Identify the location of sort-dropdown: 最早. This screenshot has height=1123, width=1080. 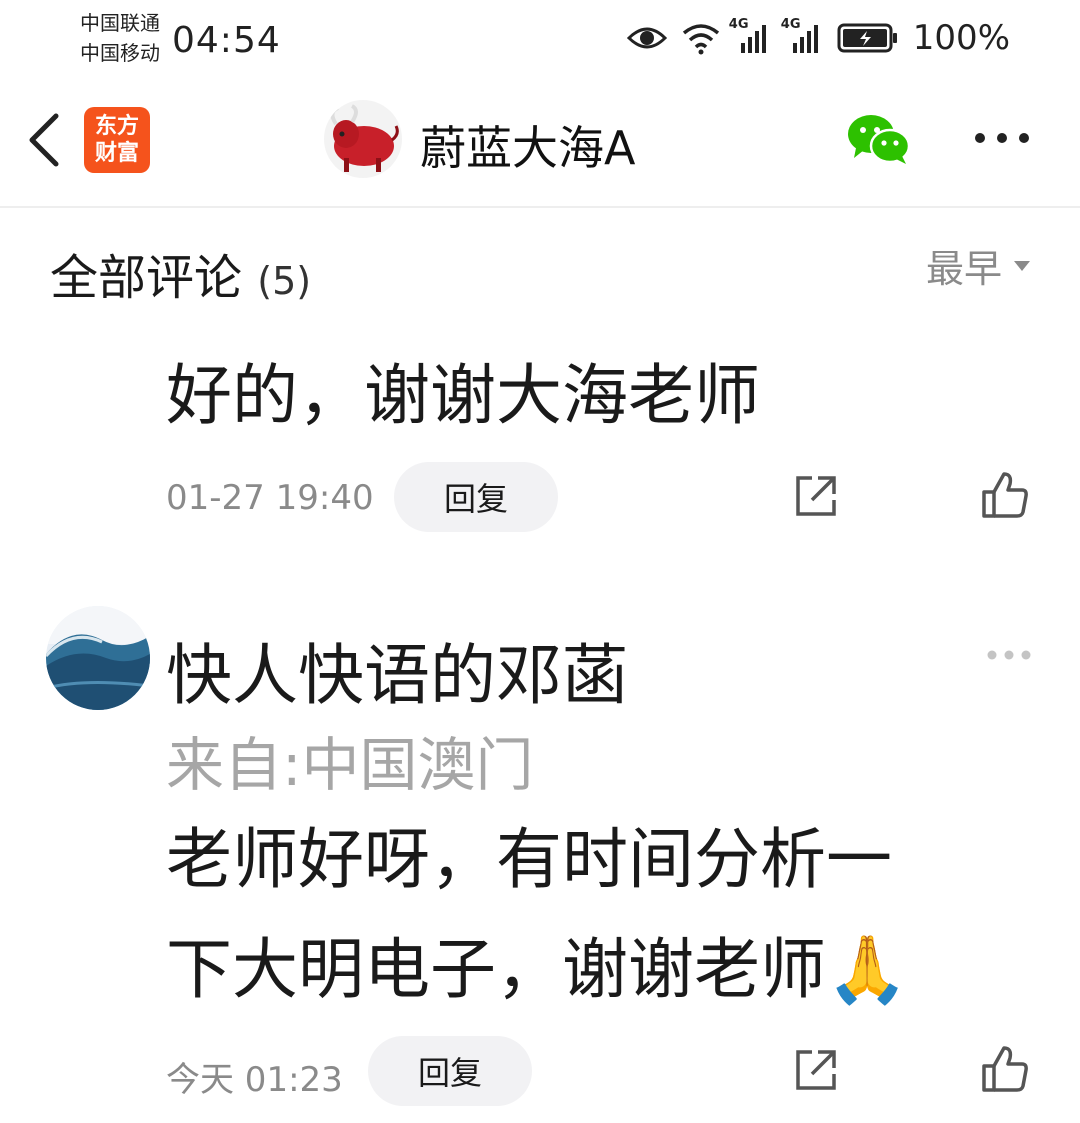
(979, 265).